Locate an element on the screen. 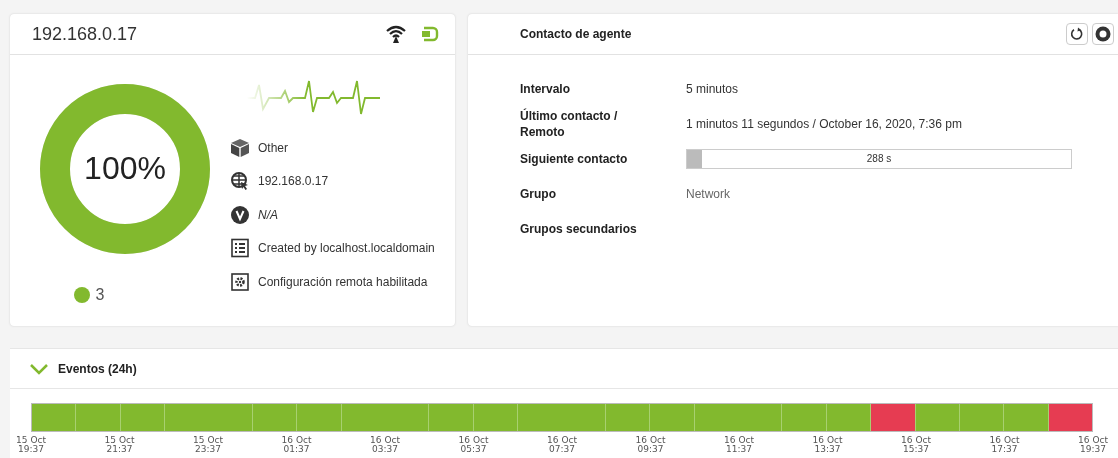  time-label: 16 Oct 15:37 is located at coordinates (916, 445).